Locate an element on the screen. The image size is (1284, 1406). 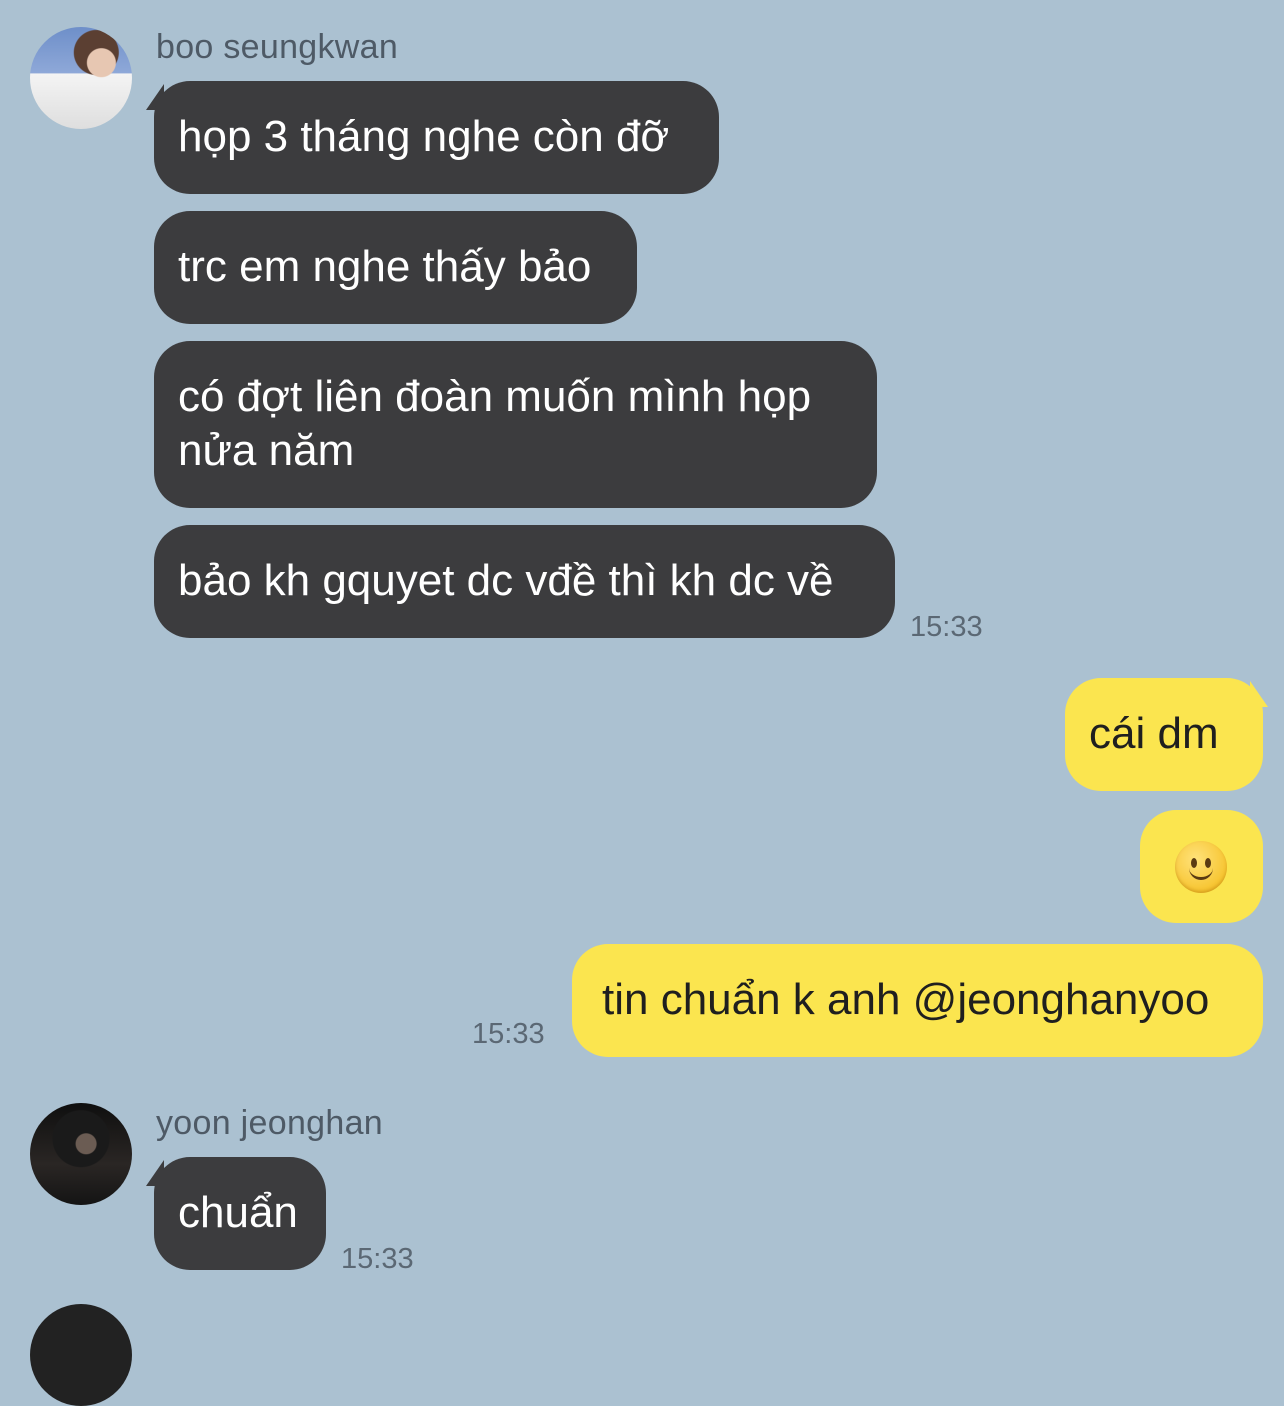
sender-avatar-yoon-jeonghan is located at coordinates (81, 1154).